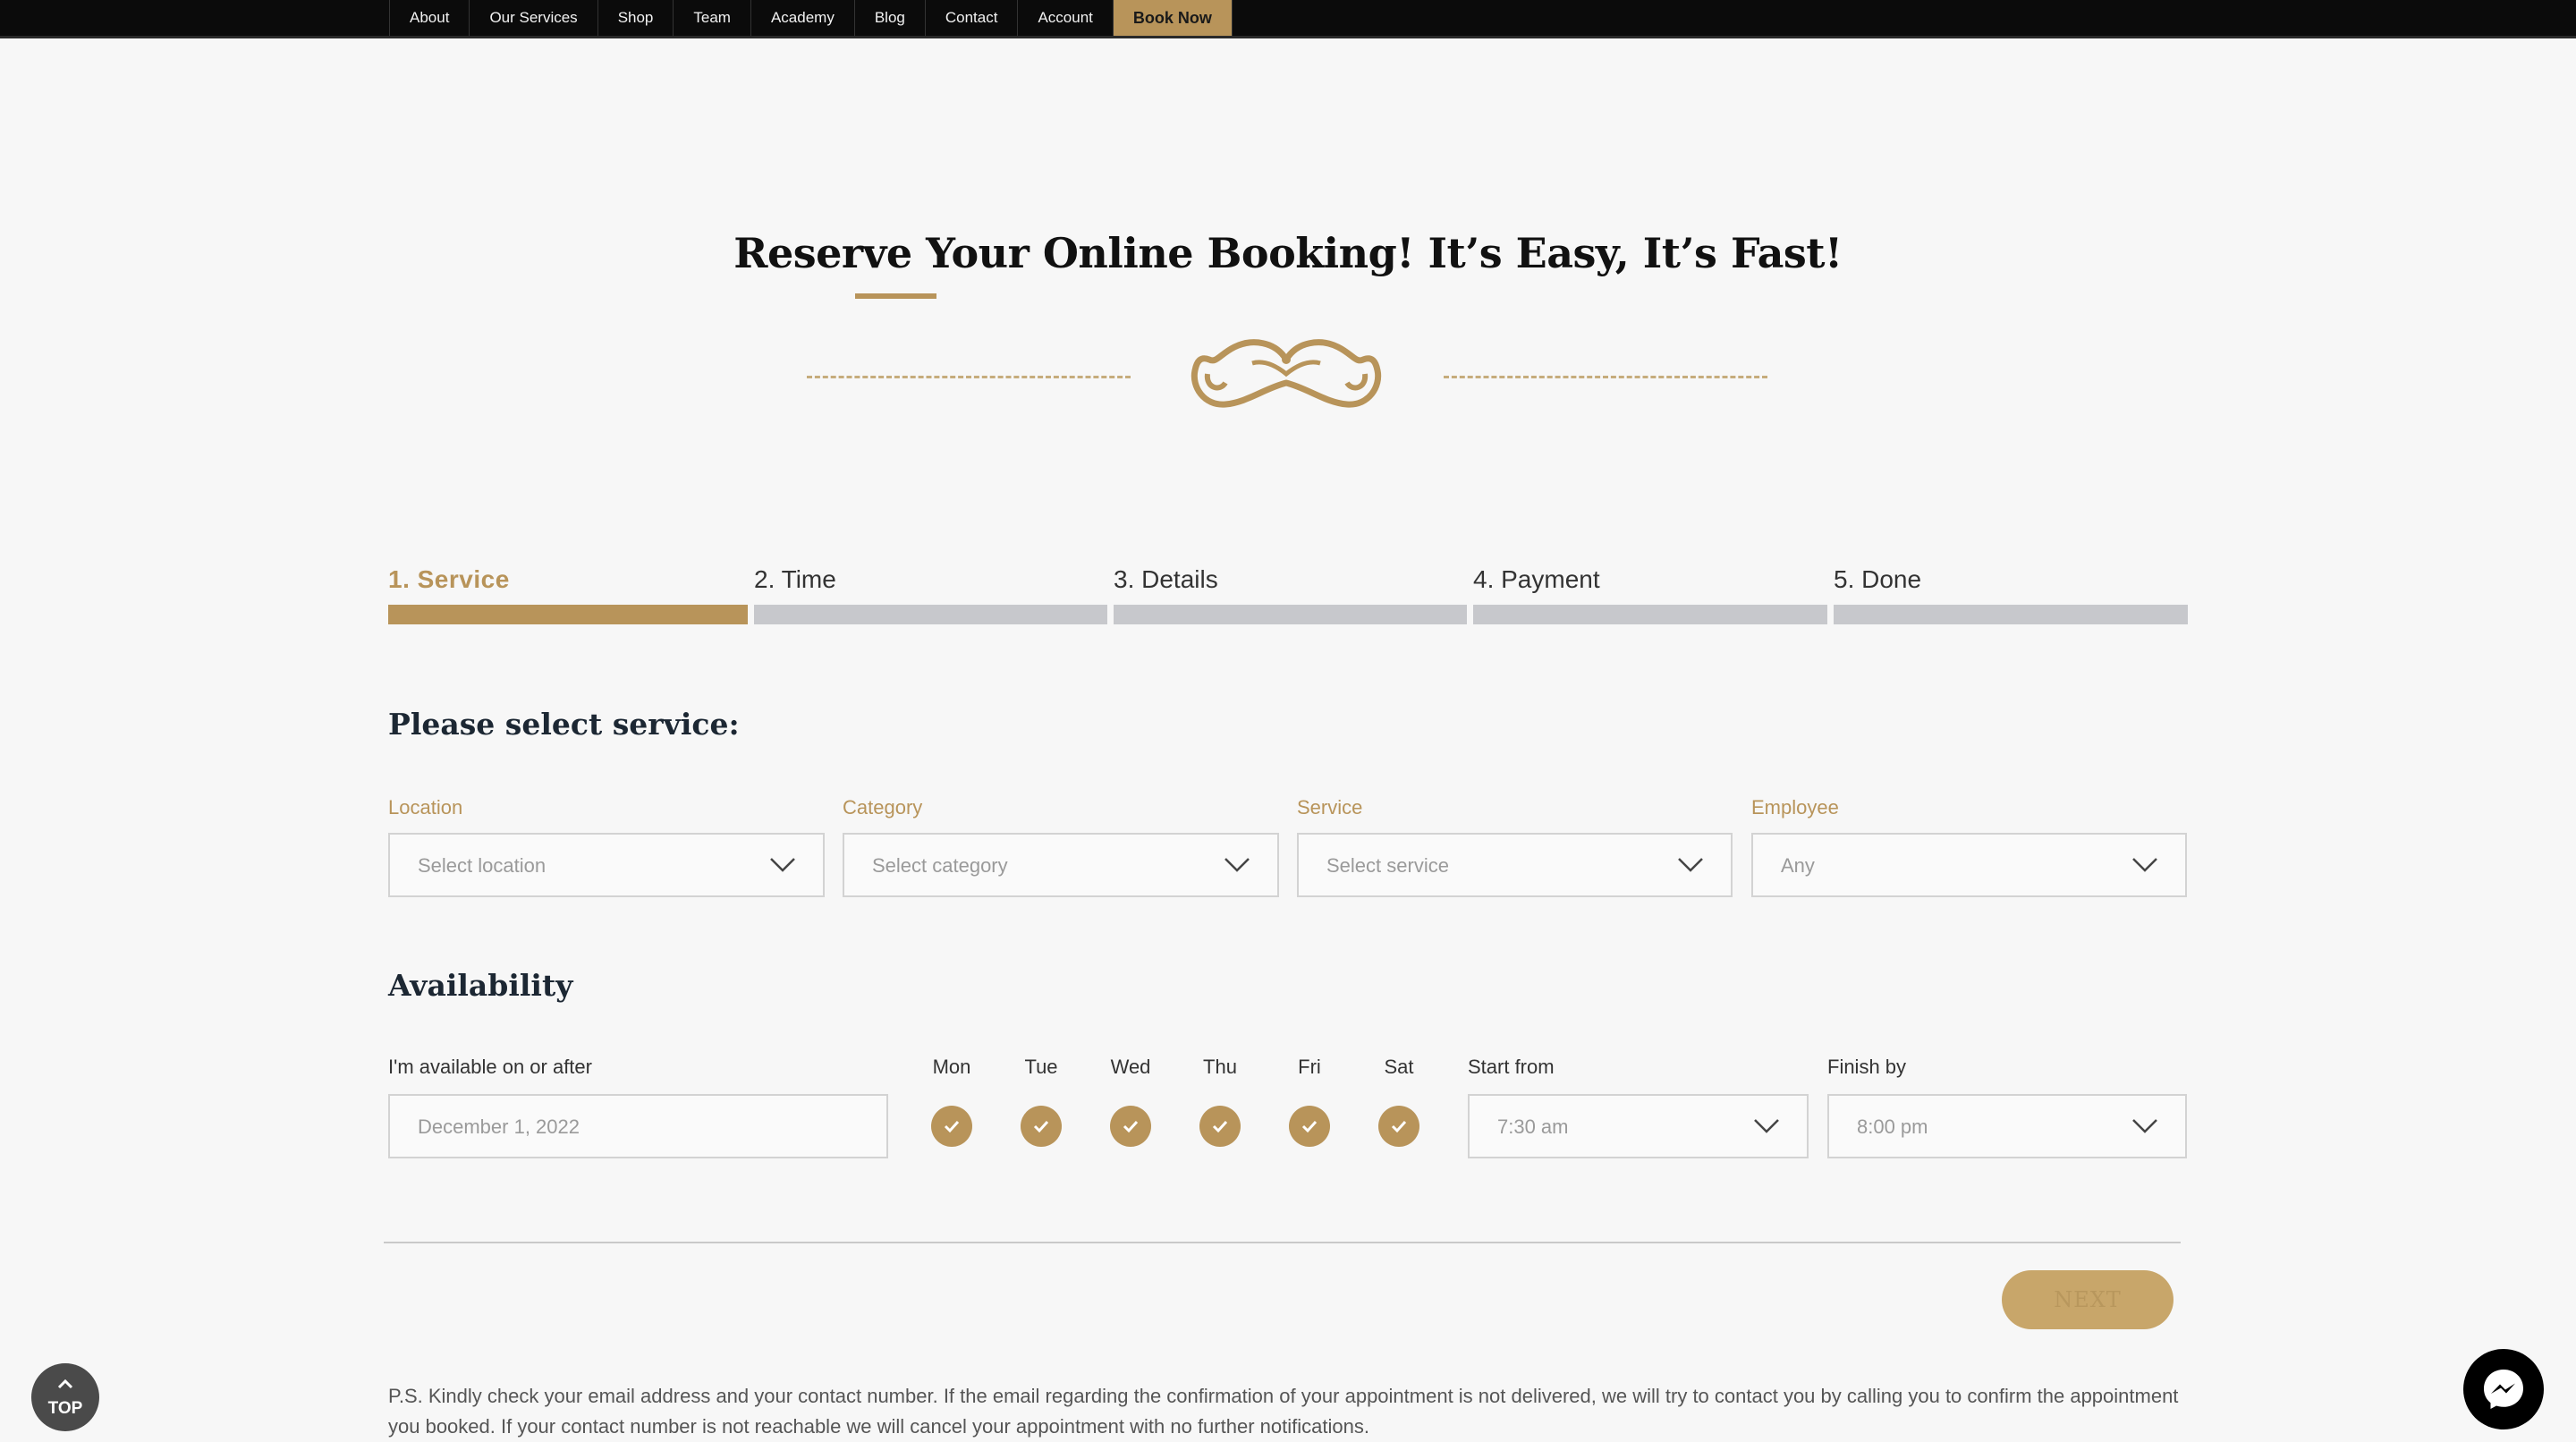  Describe the element at coordinates (2007, 1126) in the screenshot. I see `finish-by-select: 8:00 pm` at that location.